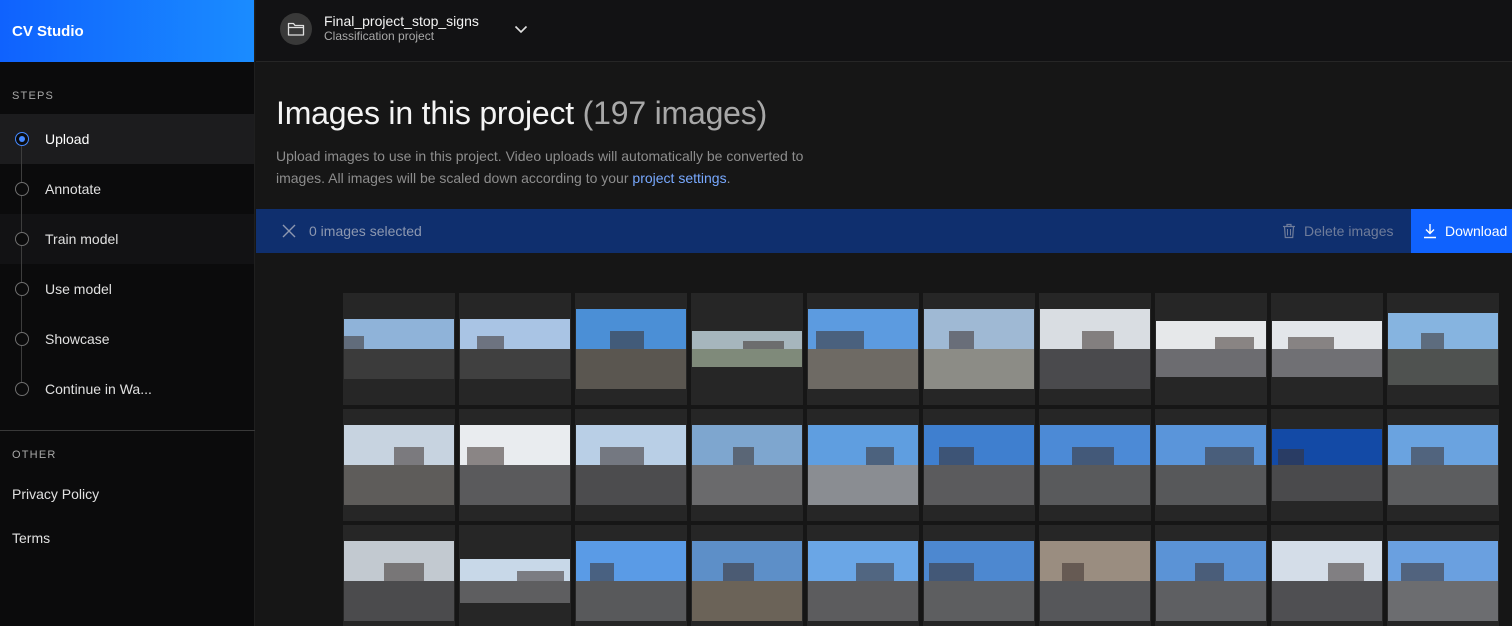 This screenshot has width=1512, height=626. Describe the element at coordinates (78, 289) in the screenshot. I see `step-label: Use model` at that location.